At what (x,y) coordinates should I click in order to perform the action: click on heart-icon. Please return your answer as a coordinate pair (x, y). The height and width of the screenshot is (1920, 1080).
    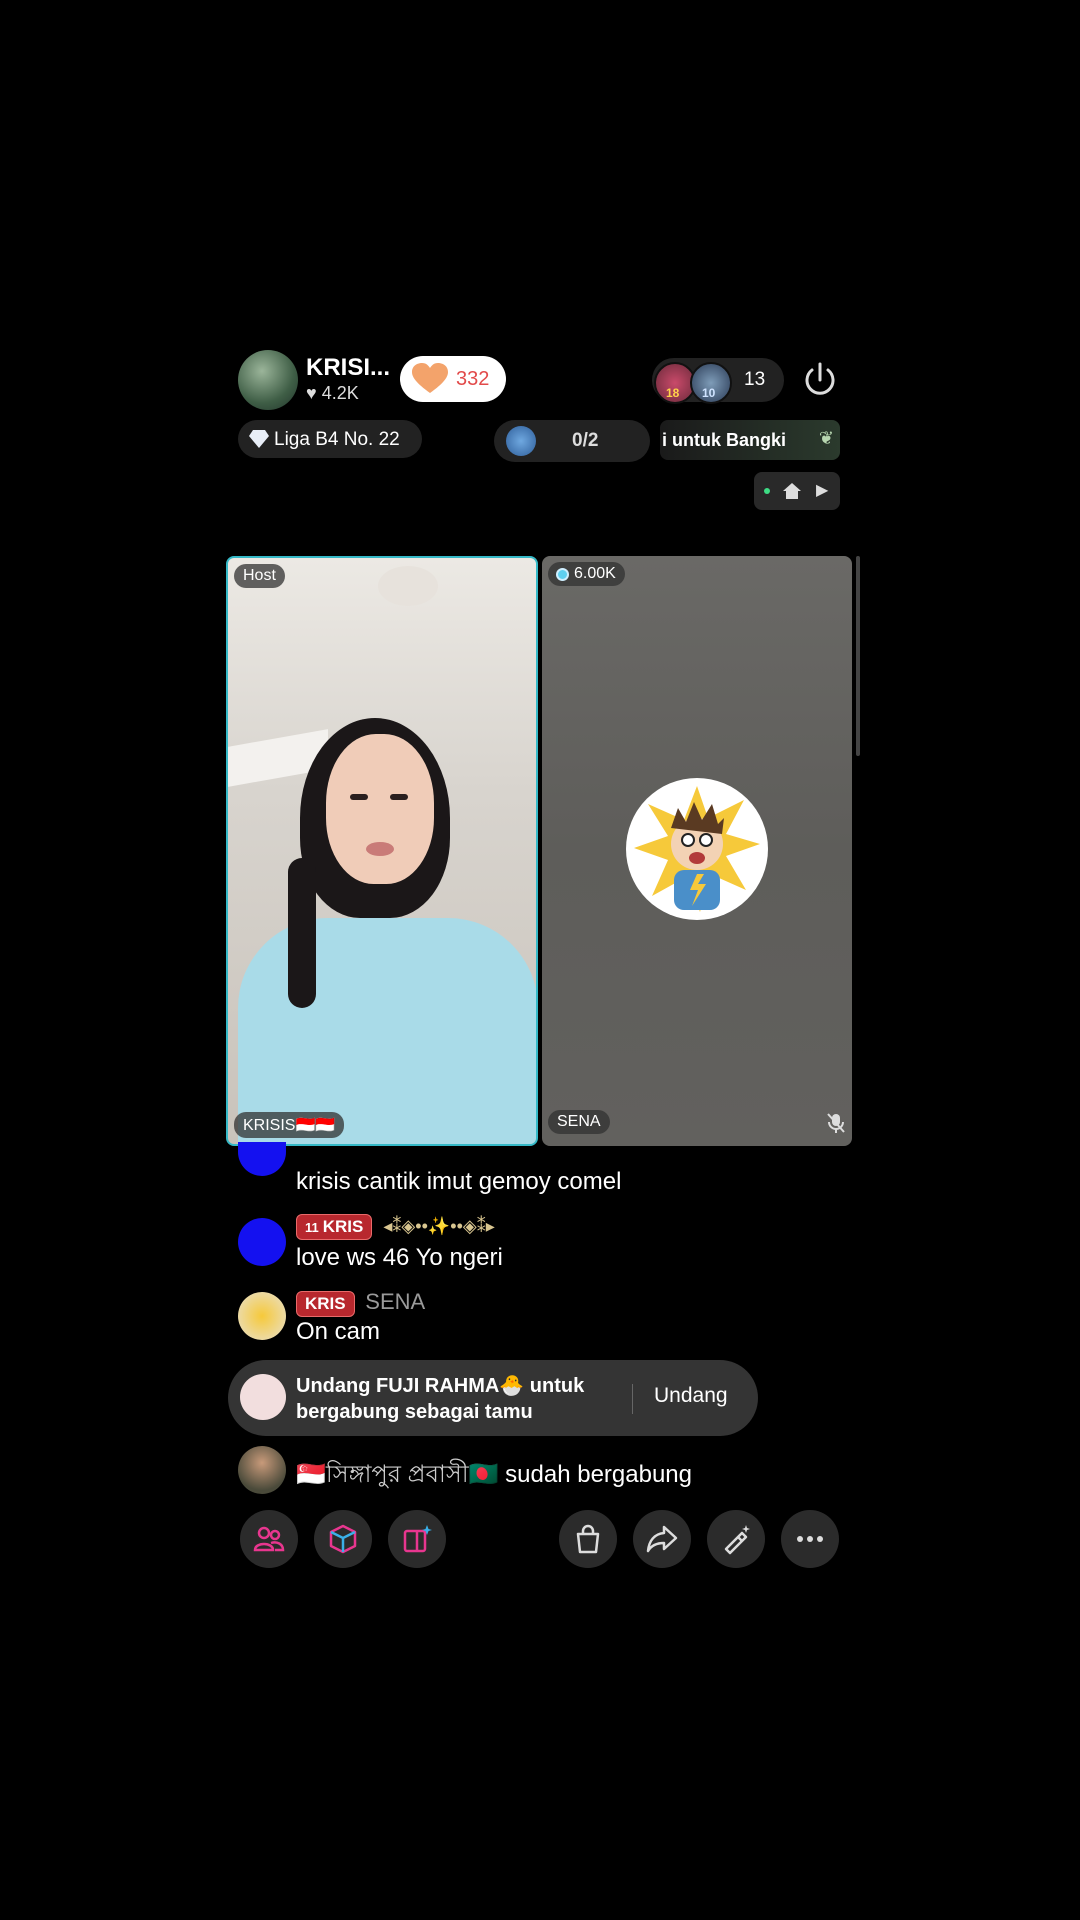
    Looking at the image, I should click on (430, 378).